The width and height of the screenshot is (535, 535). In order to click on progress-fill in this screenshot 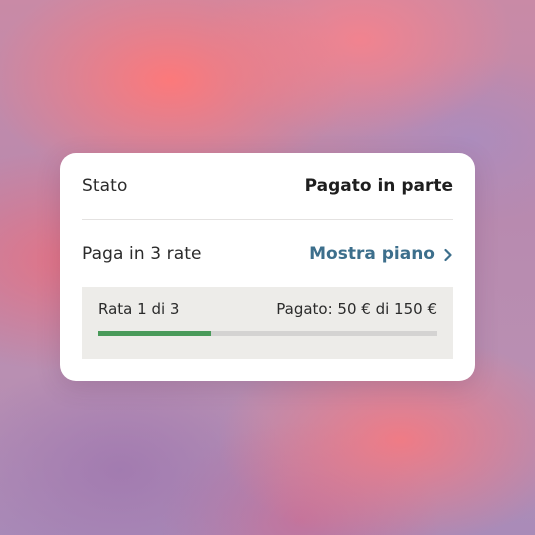, I will do `click(154, 333)`.